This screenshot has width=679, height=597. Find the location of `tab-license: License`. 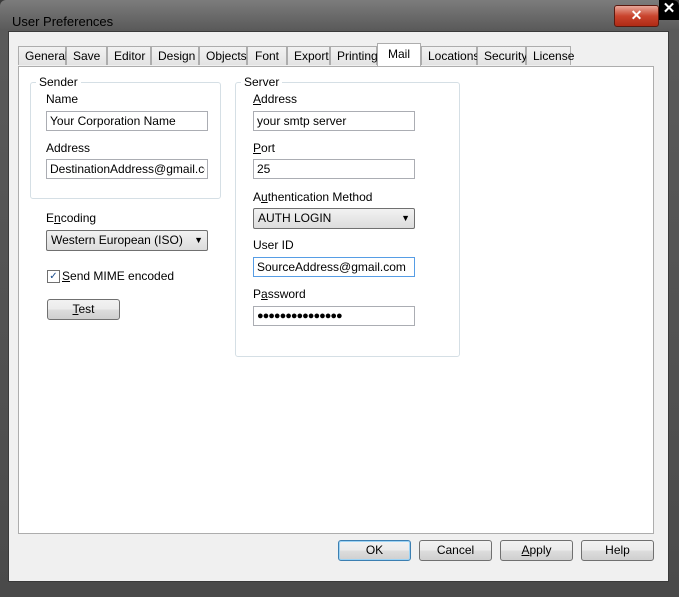

tab-license: License is located at coordinates (550, 55).